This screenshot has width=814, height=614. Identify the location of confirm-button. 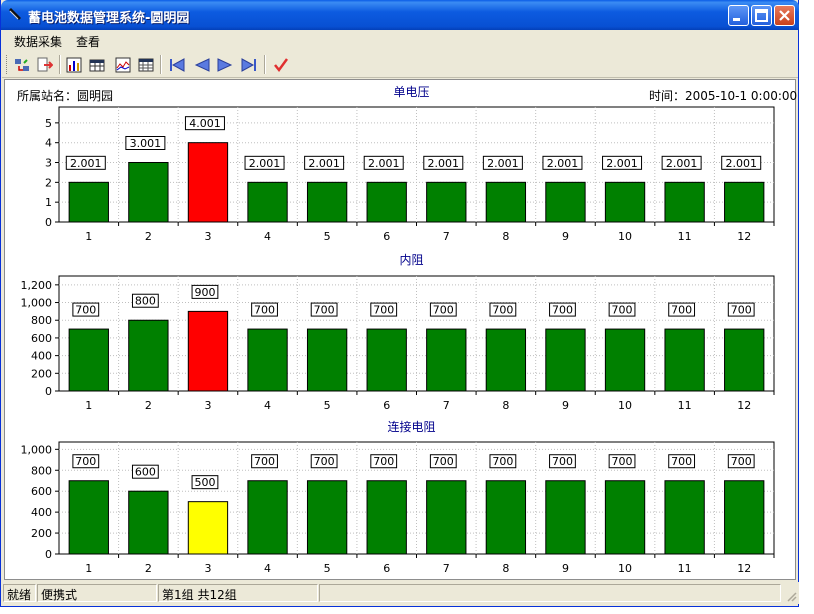
(281, 64).